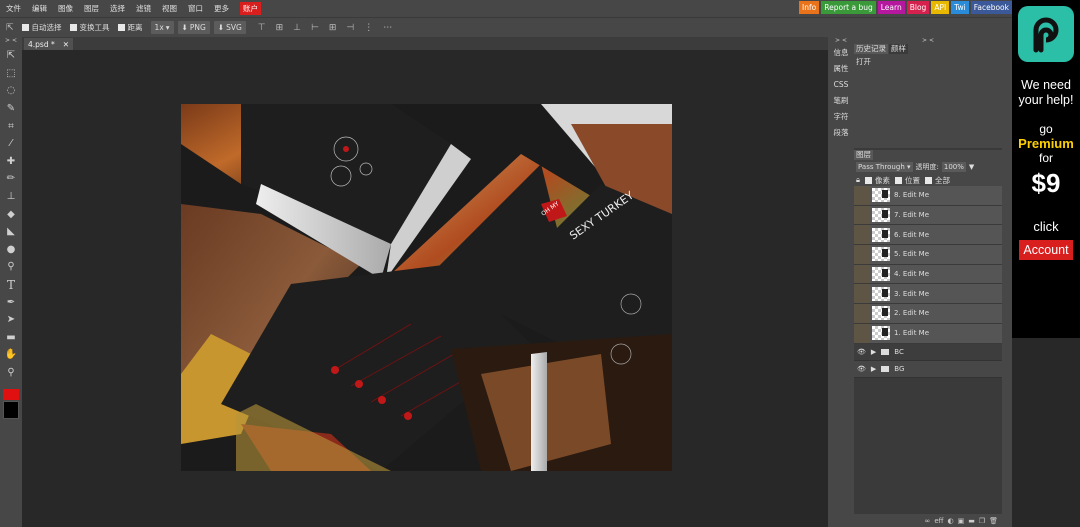 The width and height of the screenshot is (1080, 527). Describe the element at coordinates (841, 53) in the screenshot. I see `tab-info: 信息` at that location.